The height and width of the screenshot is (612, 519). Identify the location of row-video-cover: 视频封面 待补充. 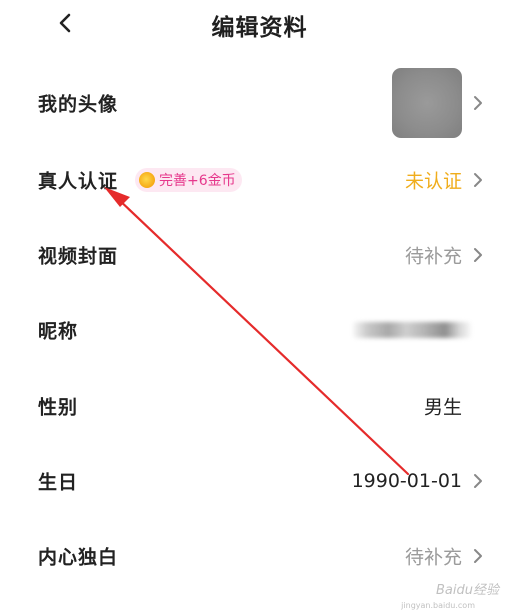
(259, 255).